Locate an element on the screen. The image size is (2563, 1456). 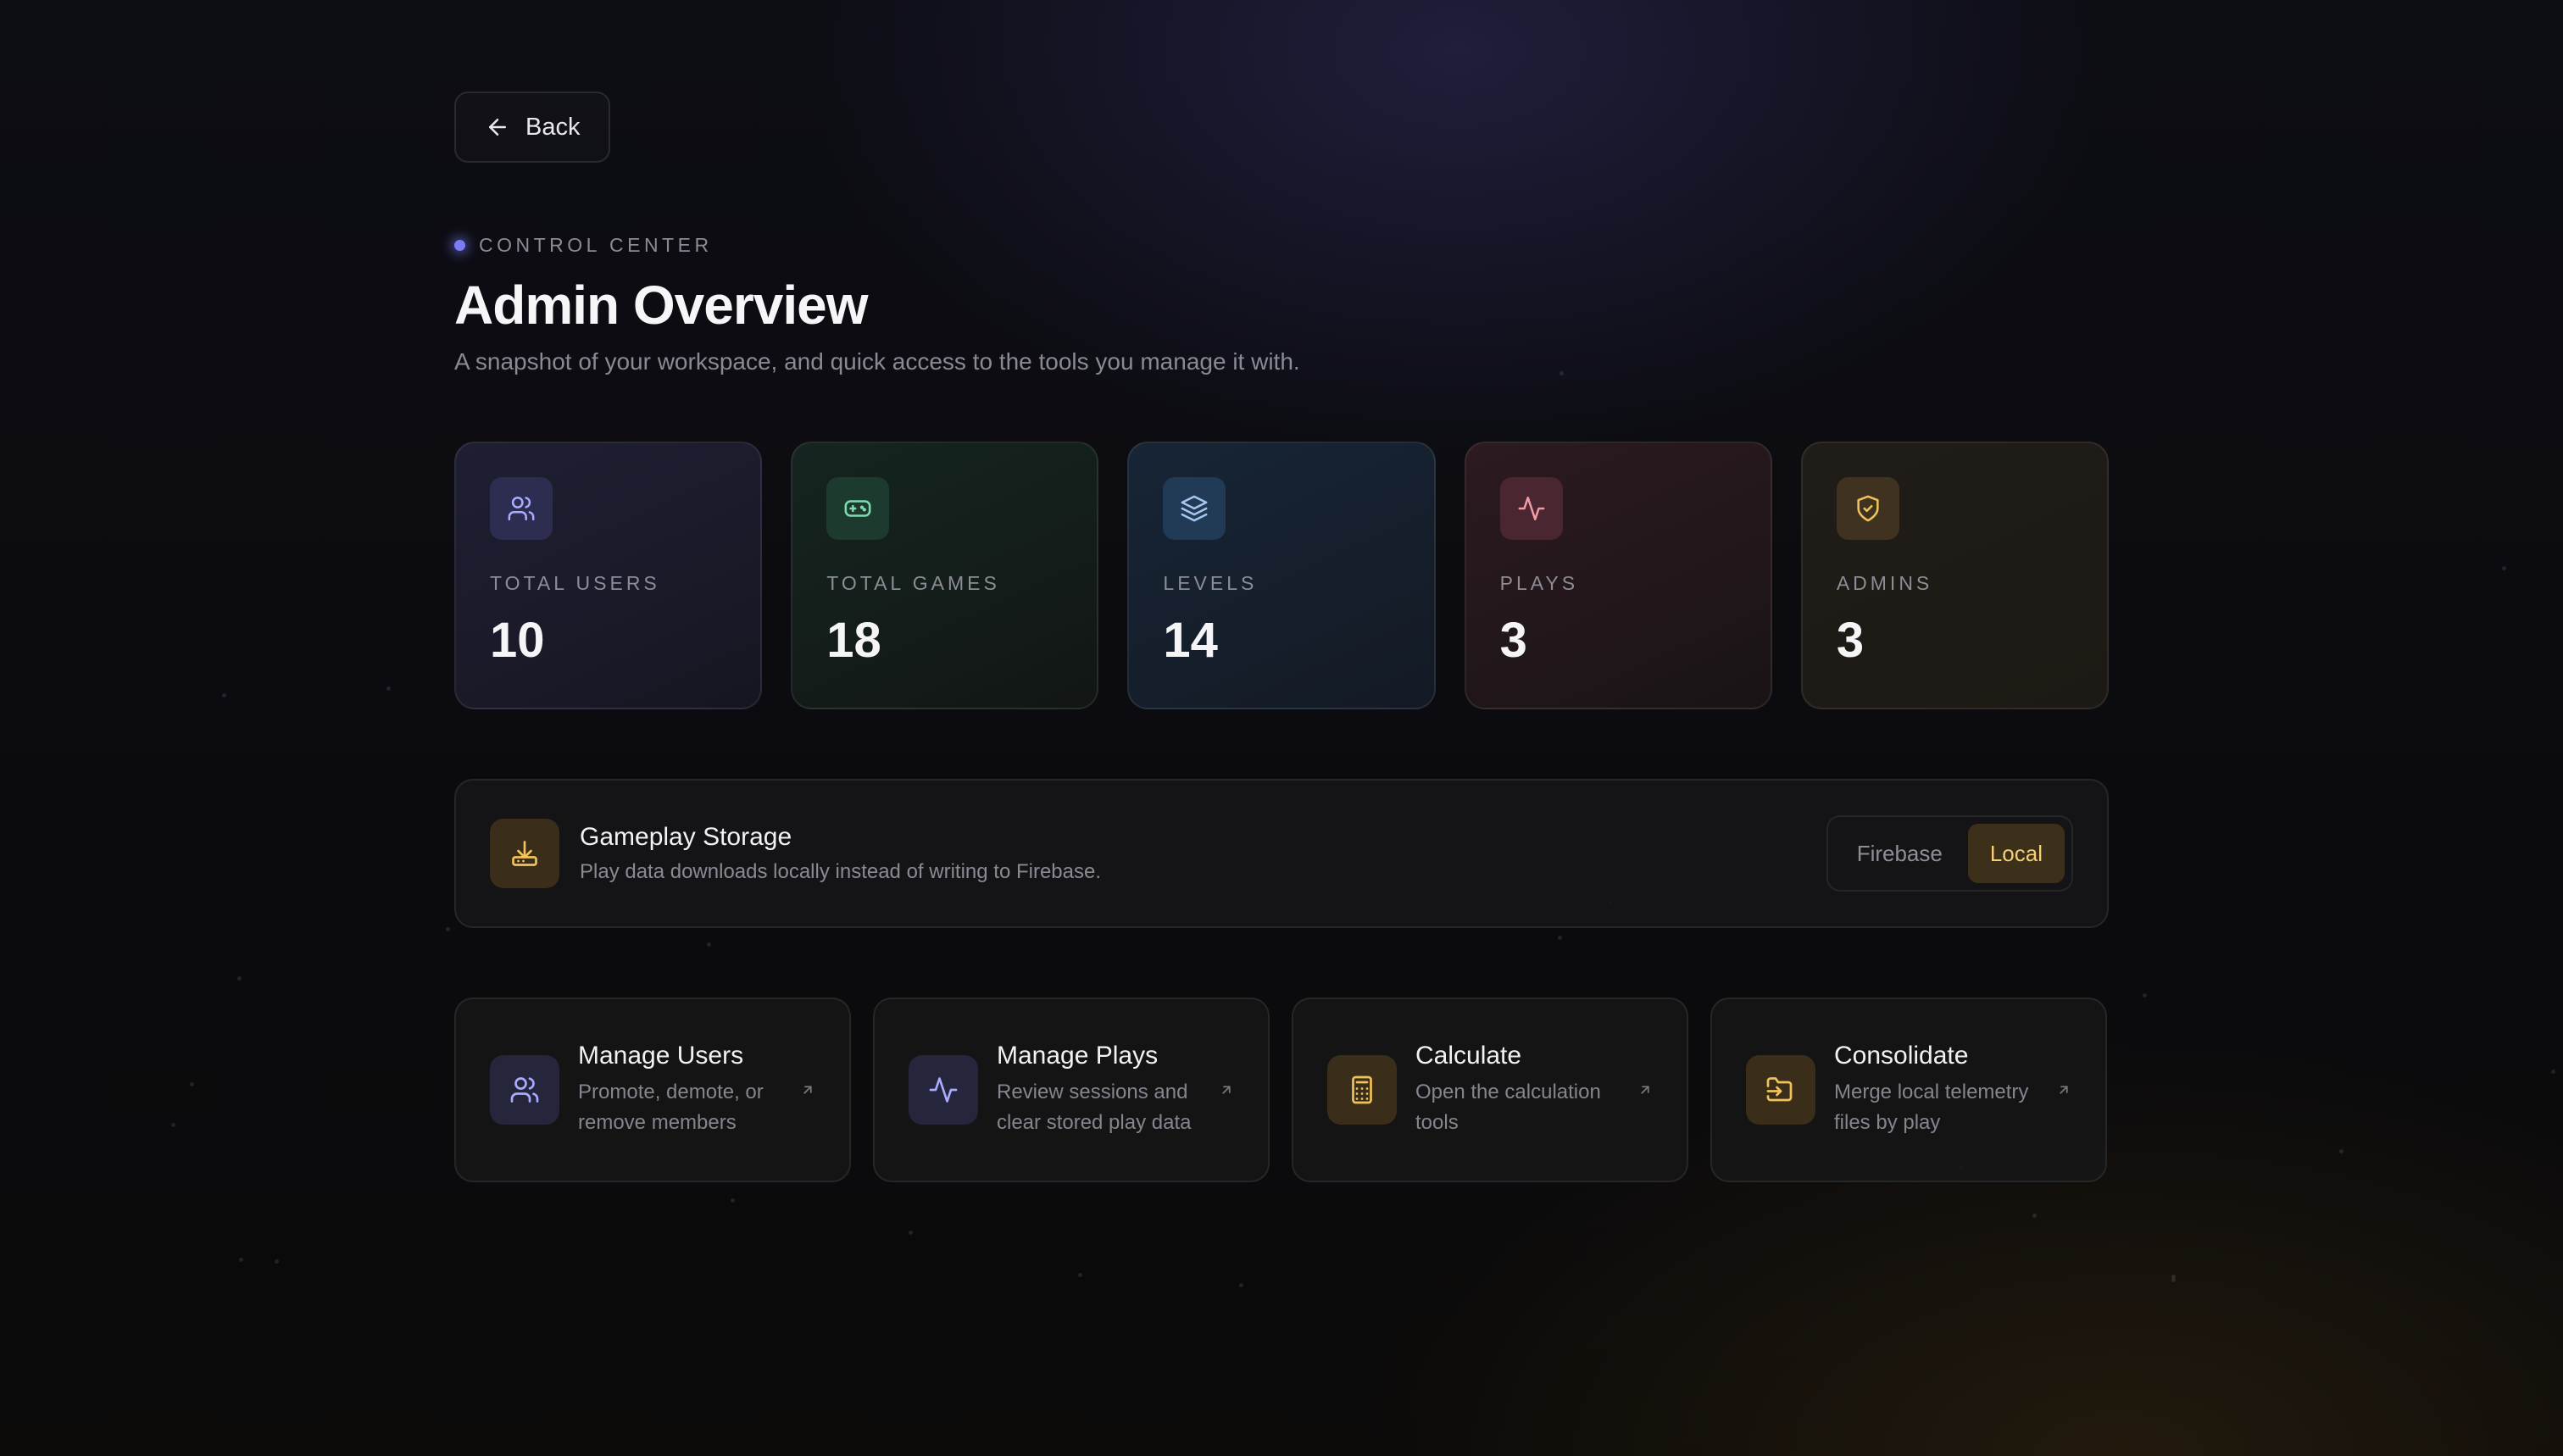
stat-label: TOTAL USERS is located at coordinates (575, 583).